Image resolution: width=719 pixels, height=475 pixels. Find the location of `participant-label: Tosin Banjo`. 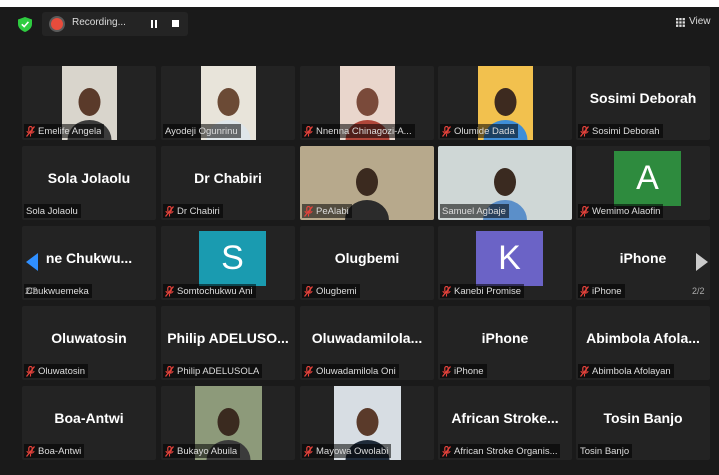

participant-label: Tosin Banjo is located at coordinates (605, 451).